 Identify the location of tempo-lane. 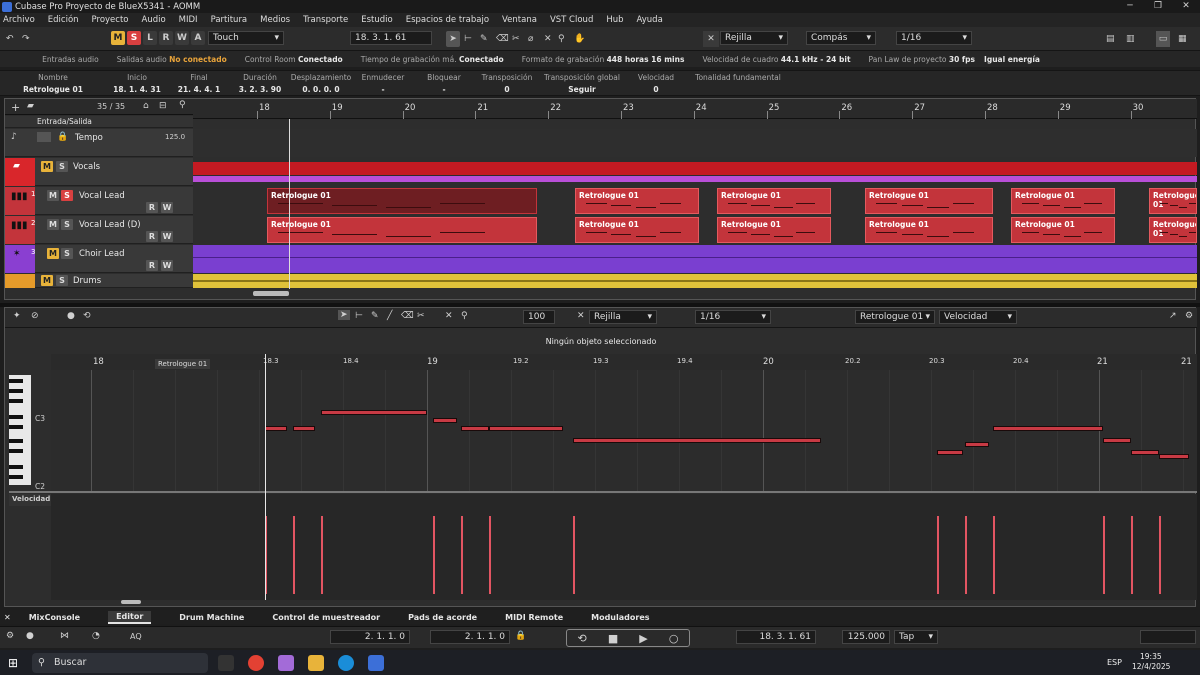
(695, 143).